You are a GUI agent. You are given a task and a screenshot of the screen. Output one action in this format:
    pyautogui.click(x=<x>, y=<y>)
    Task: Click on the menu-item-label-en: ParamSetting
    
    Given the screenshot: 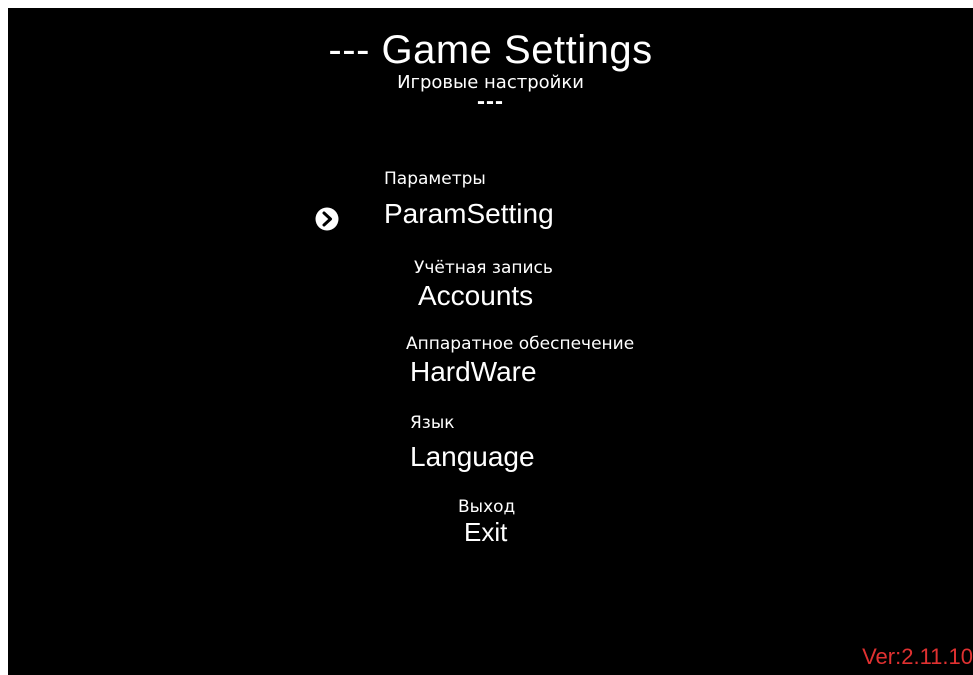 What is the action you would take?
    pyautogui.click(x=469, y=213)
    